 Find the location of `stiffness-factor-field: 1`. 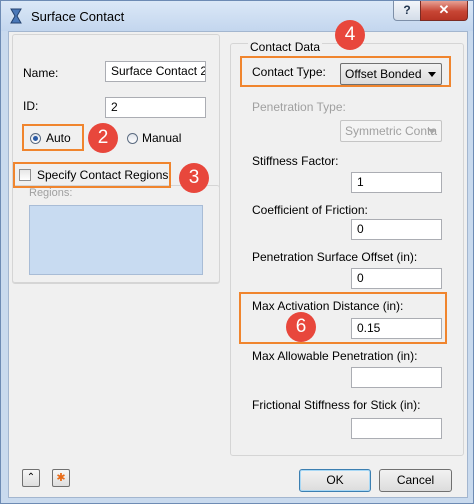

stiffness-factor-field: 1 is located at coordinates (396, 182).